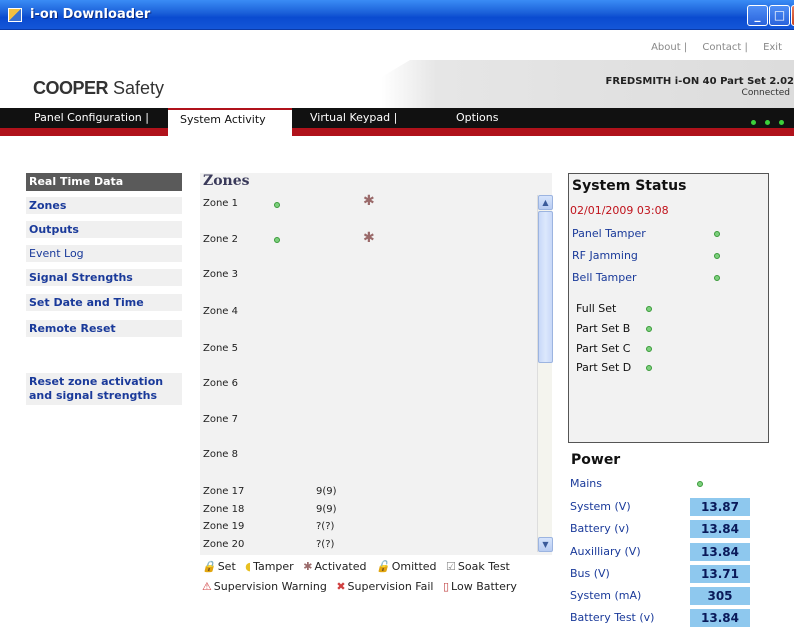  I want to click on zone-row: Zone 19, so click(224, 526).